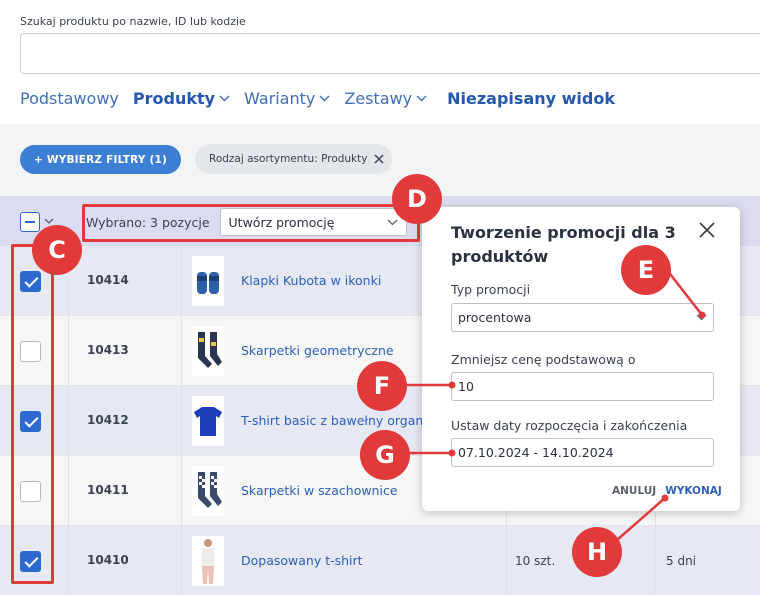 Image resolution: width=760 pixels, height=595 pixels. I want to click on annotation-box-checkboxes, so click(32, 414).